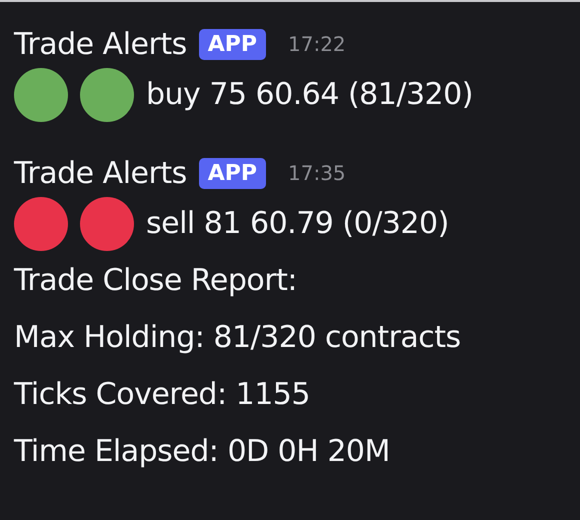 The width and height of the screenshot is (580, 520). Describe the element at coordinates (317, 173) in the screenshot. I see `message-time: 17:35` at that location.